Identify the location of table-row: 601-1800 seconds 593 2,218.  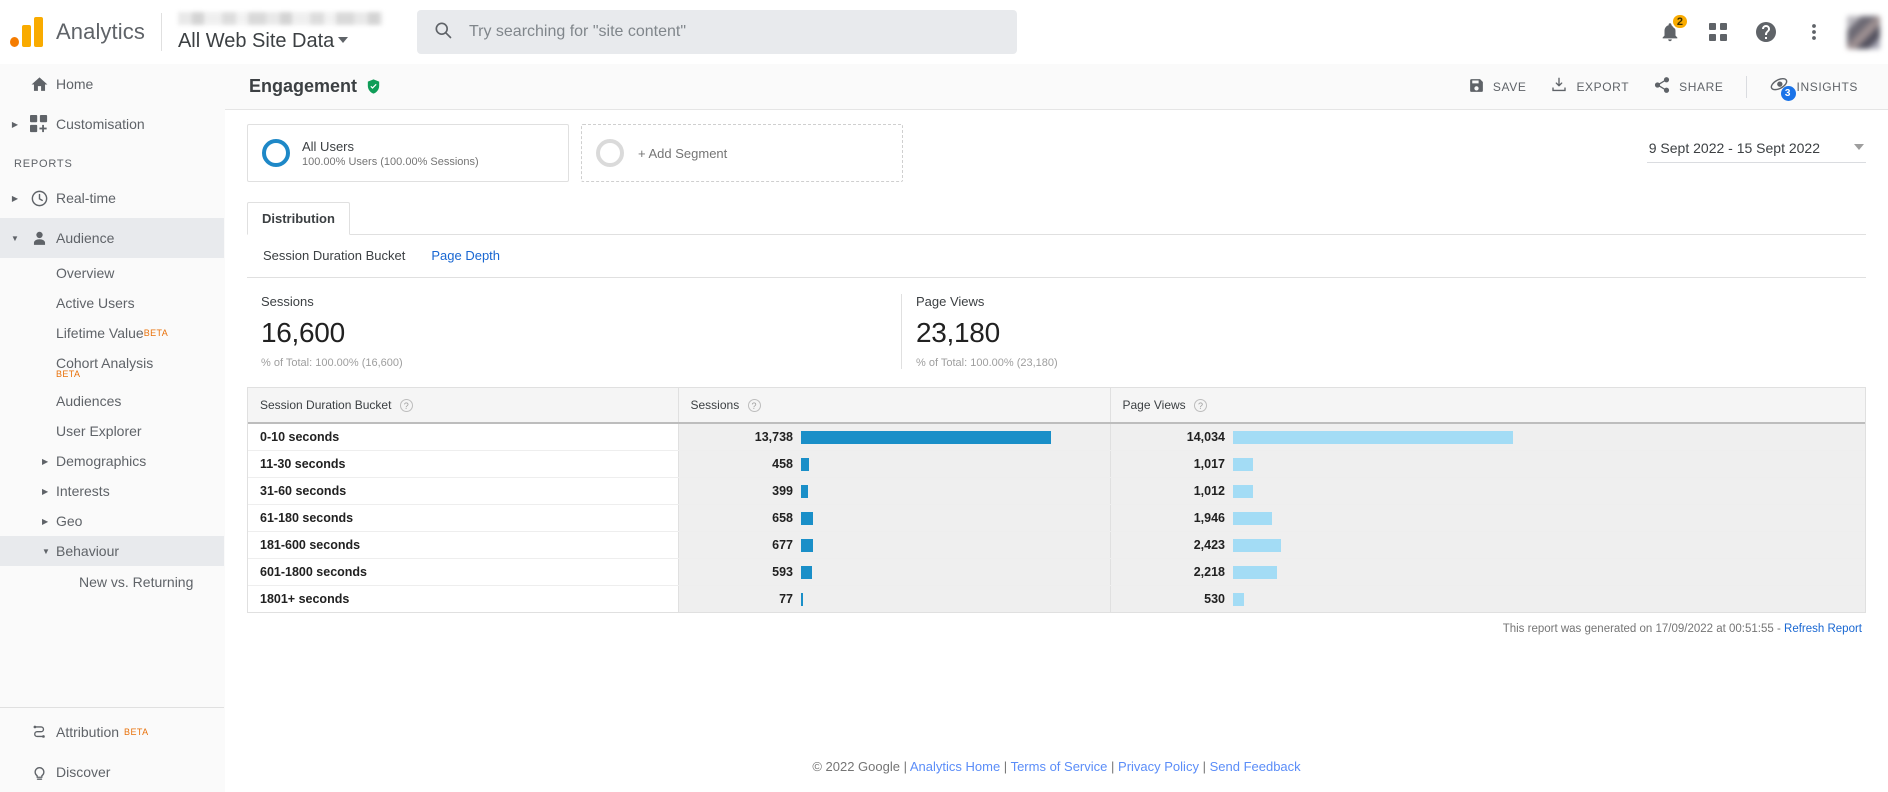
(1056, 572).